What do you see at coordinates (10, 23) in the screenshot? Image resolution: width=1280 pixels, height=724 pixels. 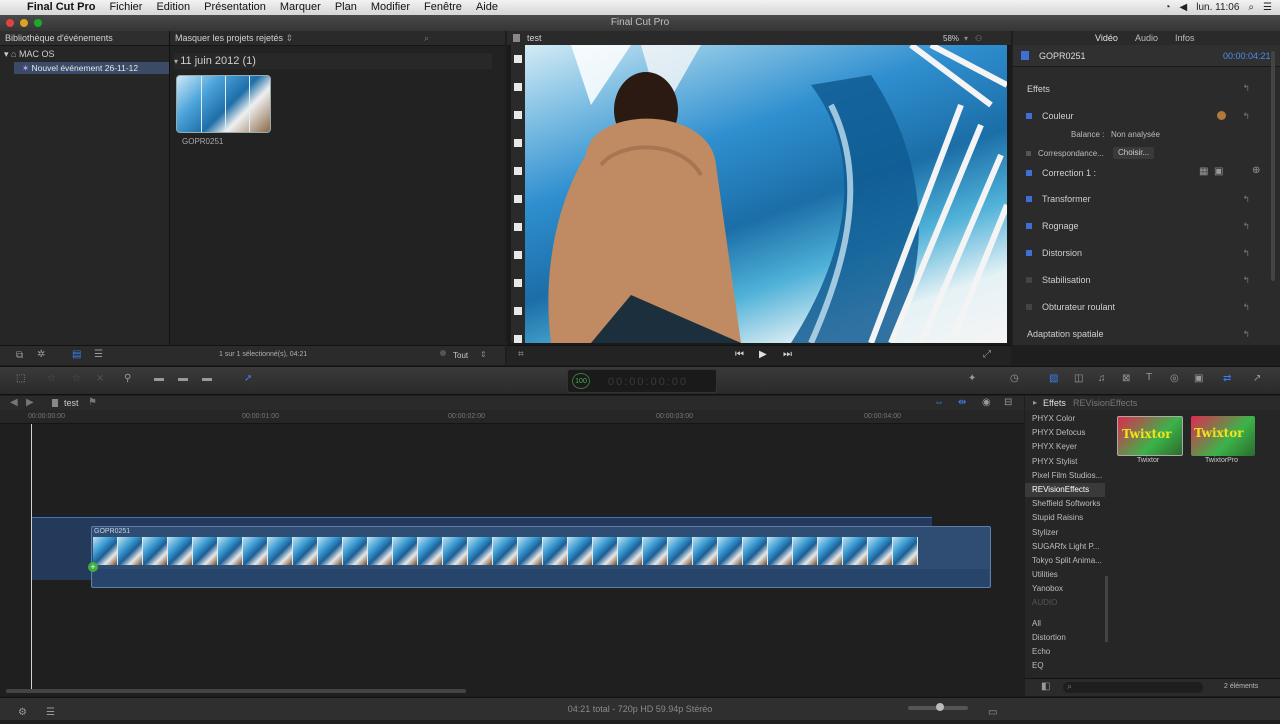 I see `close-button` at bounding box center [10, 23].